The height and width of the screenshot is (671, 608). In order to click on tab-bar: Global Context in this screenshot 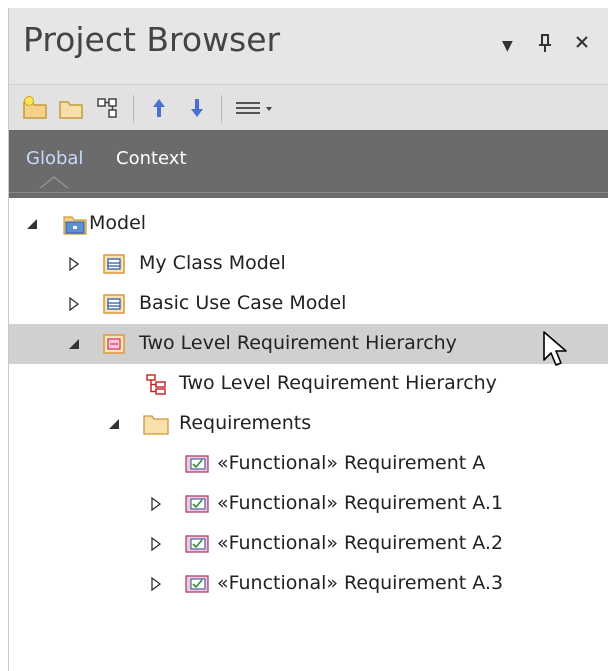, I will do `click(308, 160)`.